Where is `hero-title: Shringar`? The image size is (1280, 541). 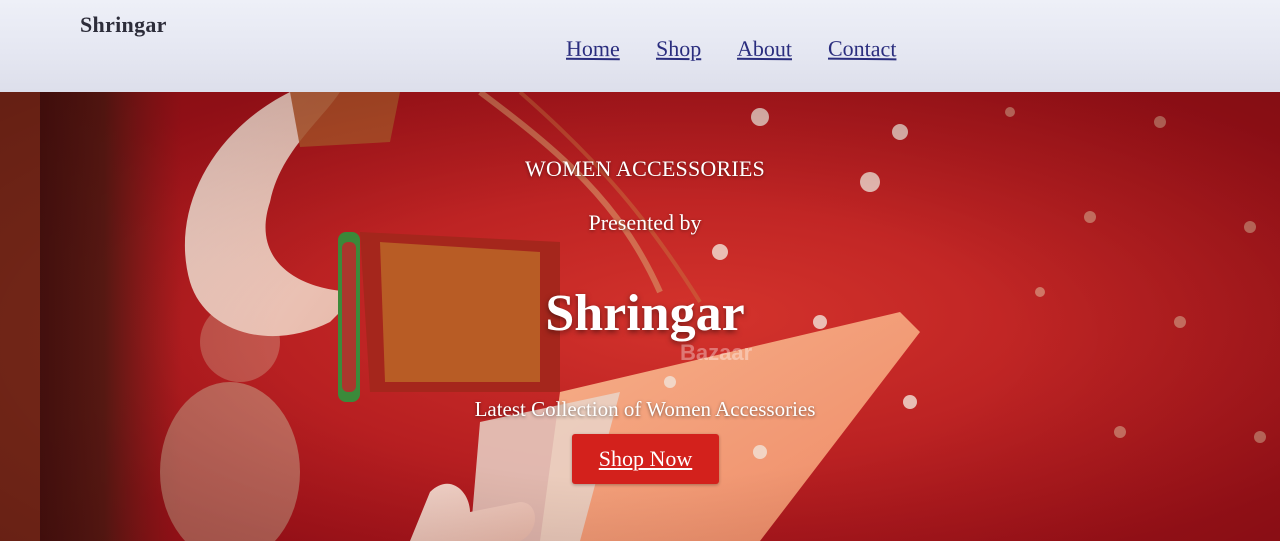 hero-title: Shringar is located at coordinates (645, 313).